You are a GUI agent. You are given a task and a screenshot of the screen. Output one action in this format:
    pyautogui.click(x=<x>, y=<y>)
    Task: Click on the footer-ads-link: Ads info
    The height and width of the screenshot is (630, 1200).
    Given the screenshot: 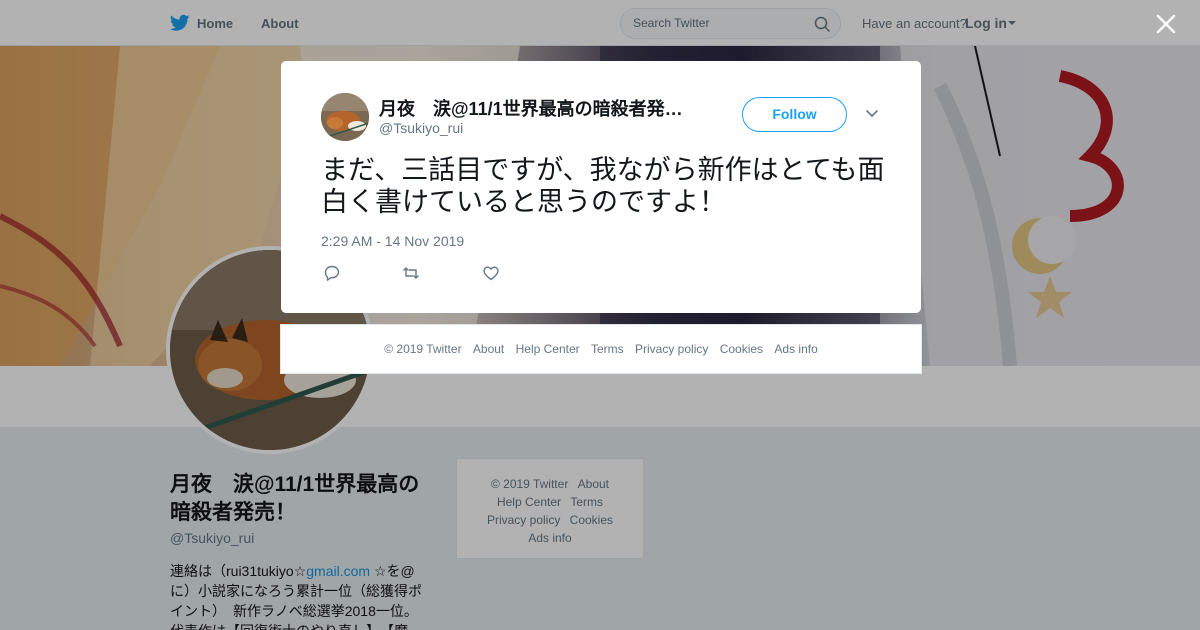 What is the action you would take?
    pyautogui.click(x=795, y=349)
    